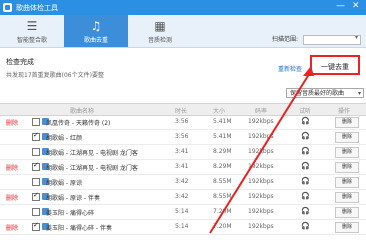  I want to click on header-size: 大小, so click(219, 111).